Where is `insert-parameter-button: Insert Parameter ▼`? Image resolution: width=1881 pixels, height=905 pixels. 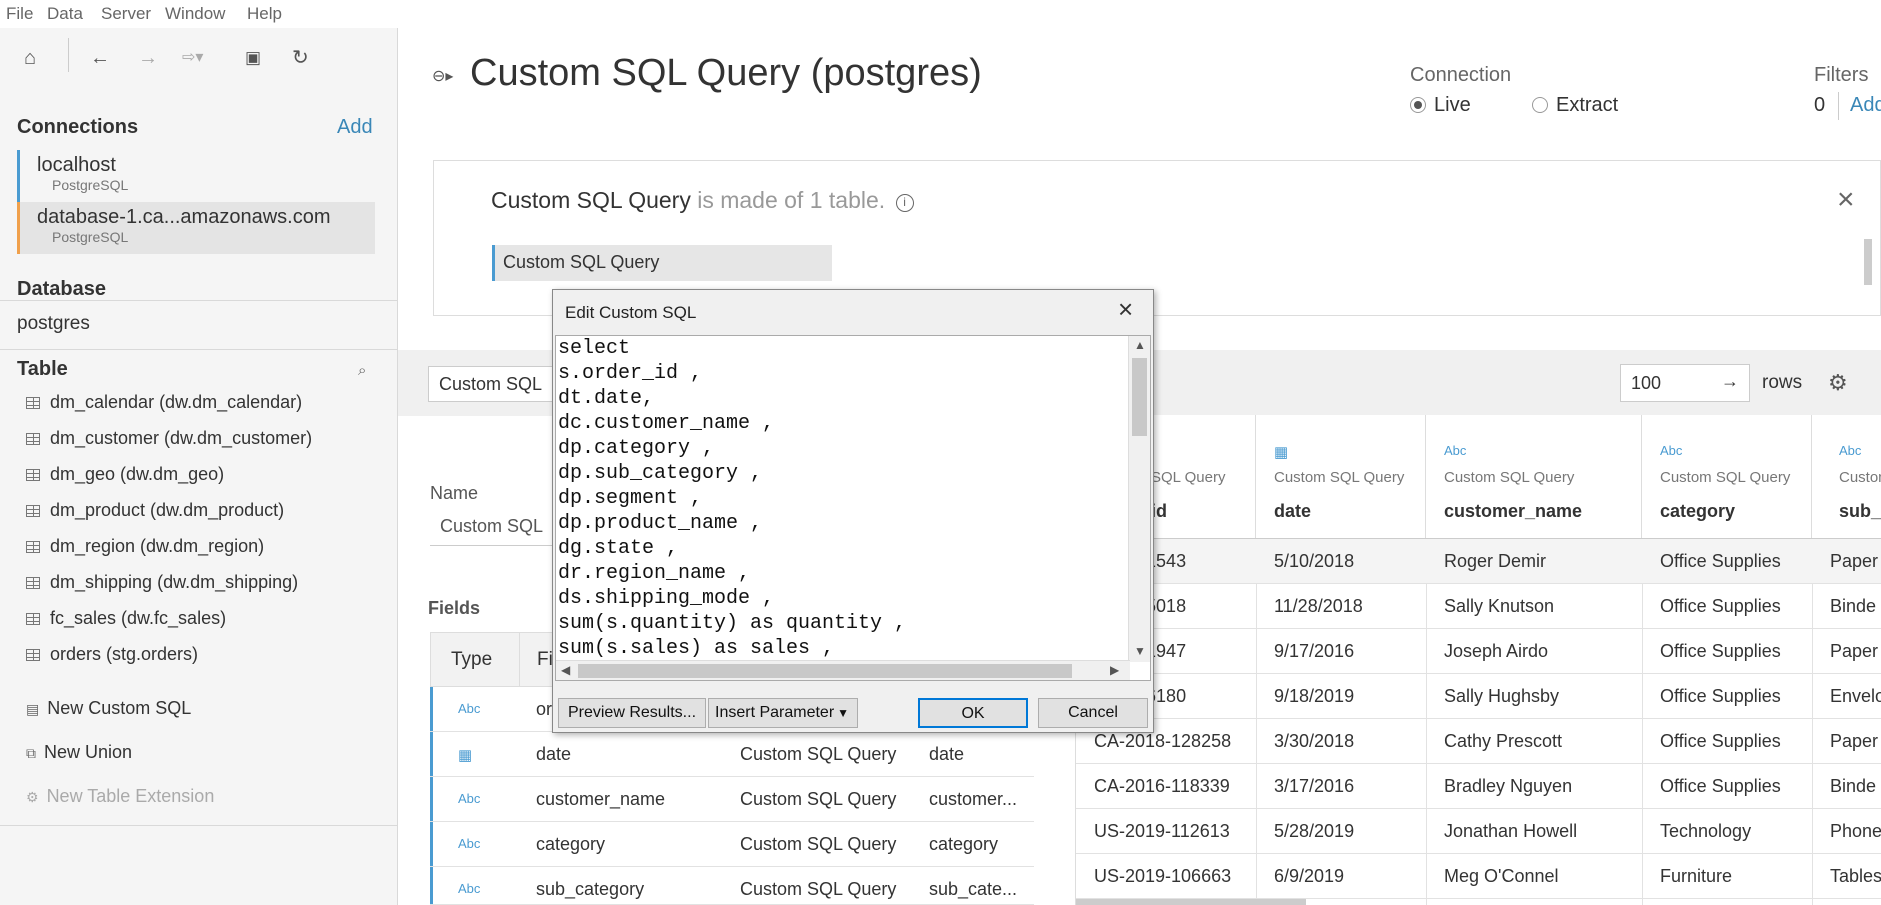 insert-parameter-button: Insert Parameter ▼ is located at coordinates (783, 713).